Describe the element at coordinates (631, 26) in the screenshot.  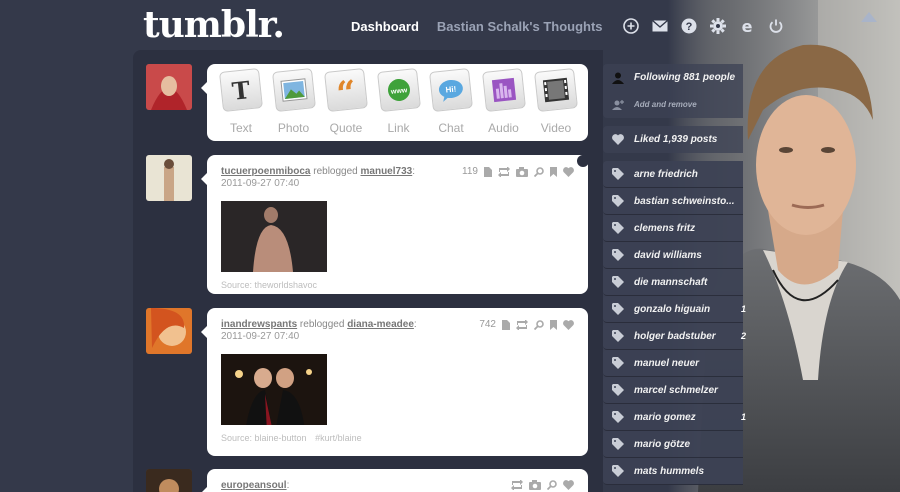
I see `plus-circle-icon` at that location.